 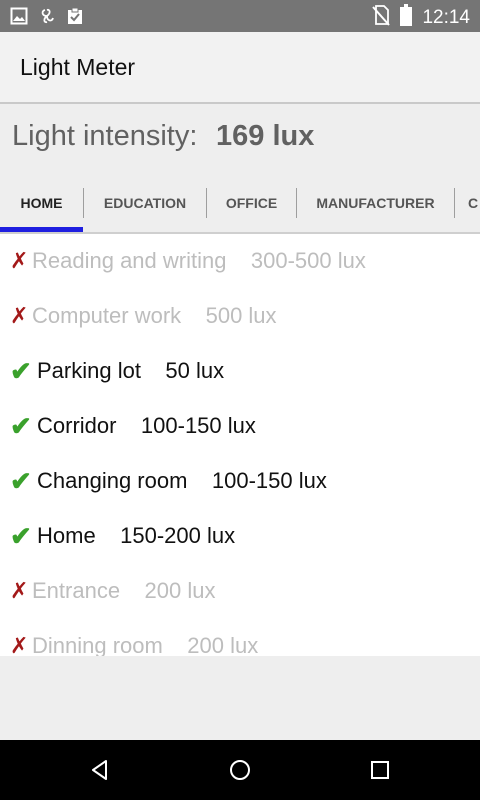 I want to click on status-system: 12:14, so click(x=421, y=17).